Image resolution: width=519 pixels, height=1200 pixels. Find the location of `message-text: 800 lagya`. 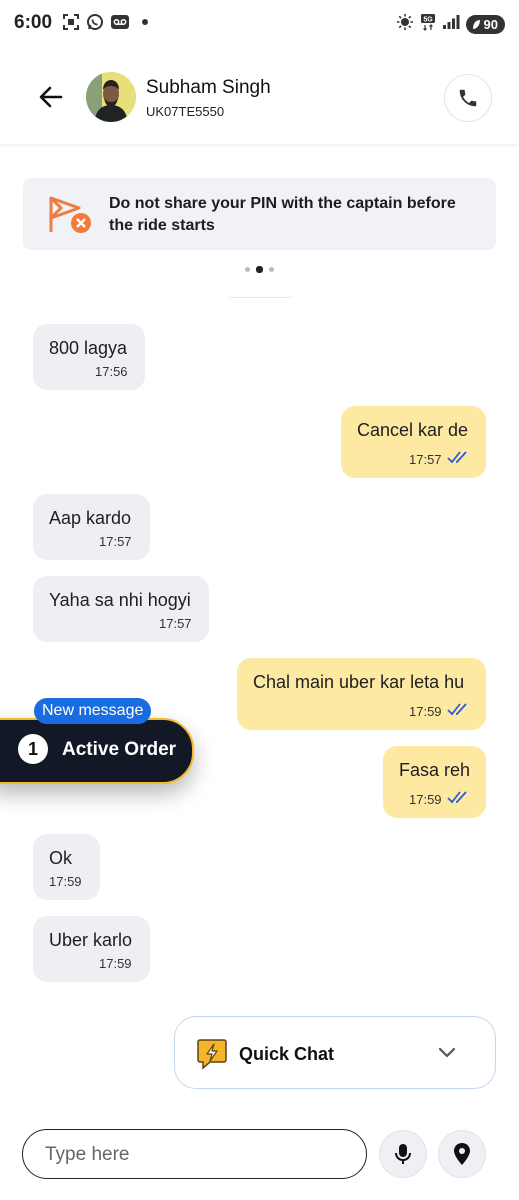

message-text: 800 lagya is located at coordinates (88, 348).